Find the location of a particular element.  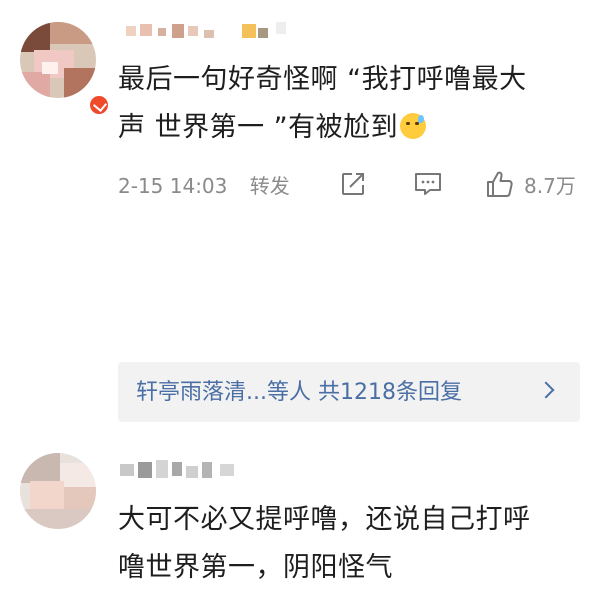

share-icon is located at coordinates (353, 184).